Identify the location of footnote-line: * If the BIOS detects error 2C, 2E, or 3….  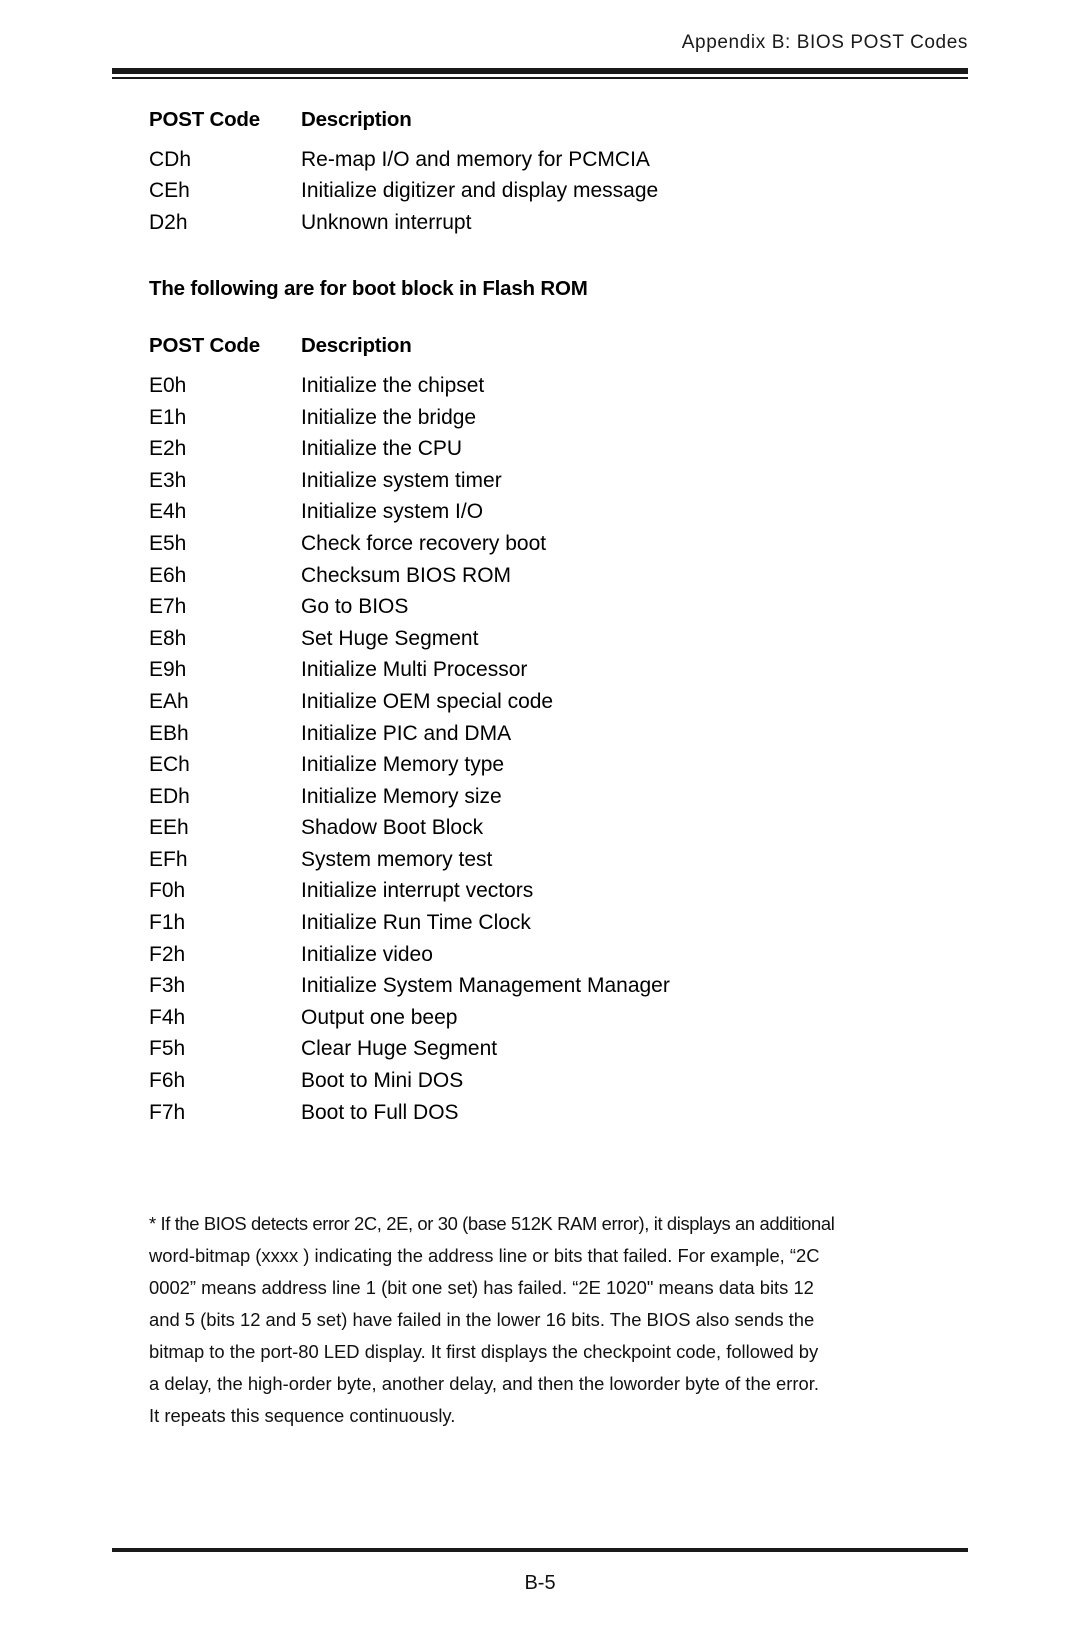
(492, 1223).